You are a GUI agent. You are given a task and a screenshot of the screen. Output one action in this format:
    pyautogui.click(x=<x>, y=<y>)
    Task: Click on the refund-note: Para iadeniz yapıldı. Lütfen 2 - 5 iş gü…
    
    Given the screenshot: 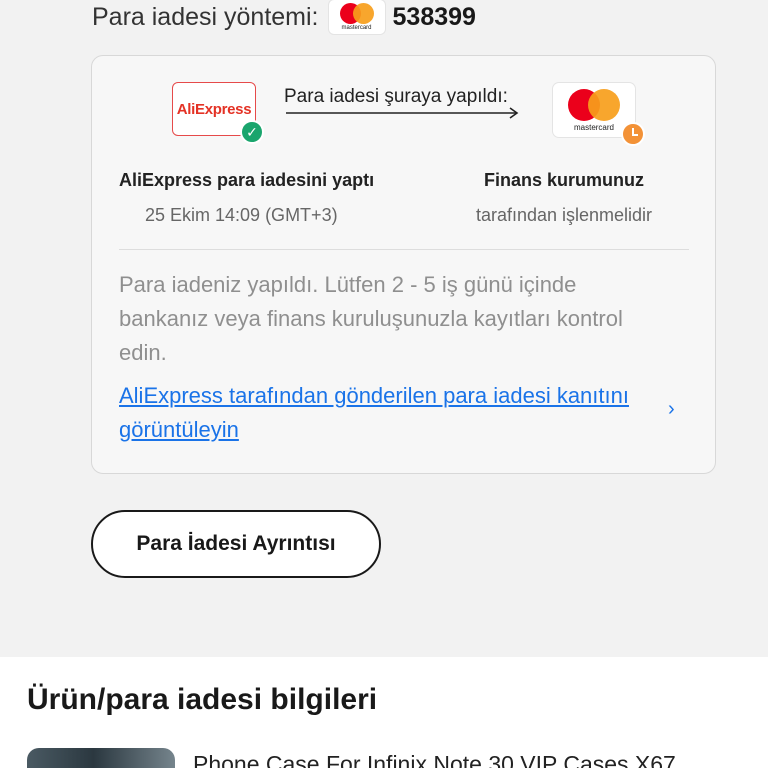 What is the action you would take?
    pyautogui.click(x=371, y=318)
    